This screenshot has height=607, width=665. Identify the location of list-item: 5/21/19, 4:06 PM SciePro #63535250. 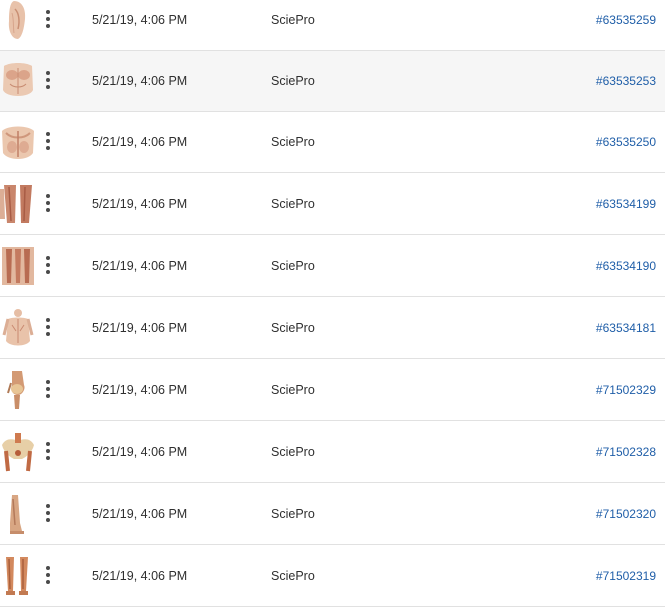
(332, 142).